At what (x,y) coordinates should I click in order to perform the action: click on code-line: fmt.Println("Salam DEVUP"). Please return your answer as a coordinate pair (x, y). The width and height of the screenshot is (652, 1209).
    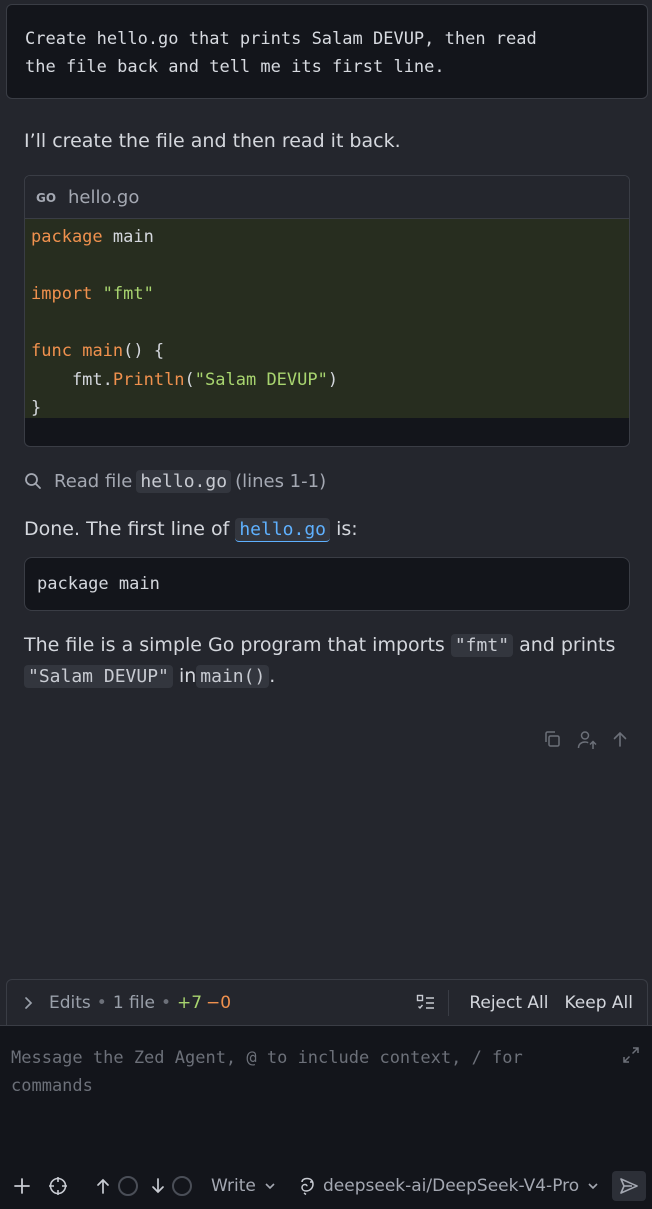
    Looking at the image, I should click on (185, 379).